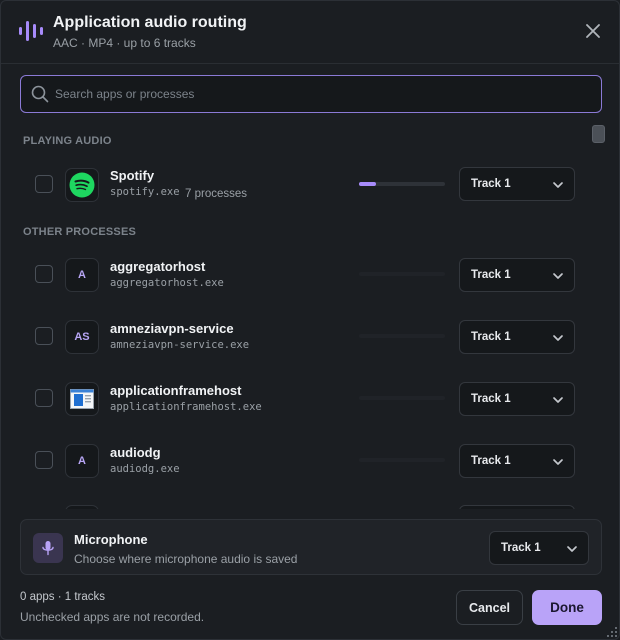 Image resolution: width=620 pixels, height=640 pixels. I want to click on section-label-other: OTHER PROCESSES, so click(80, 232).